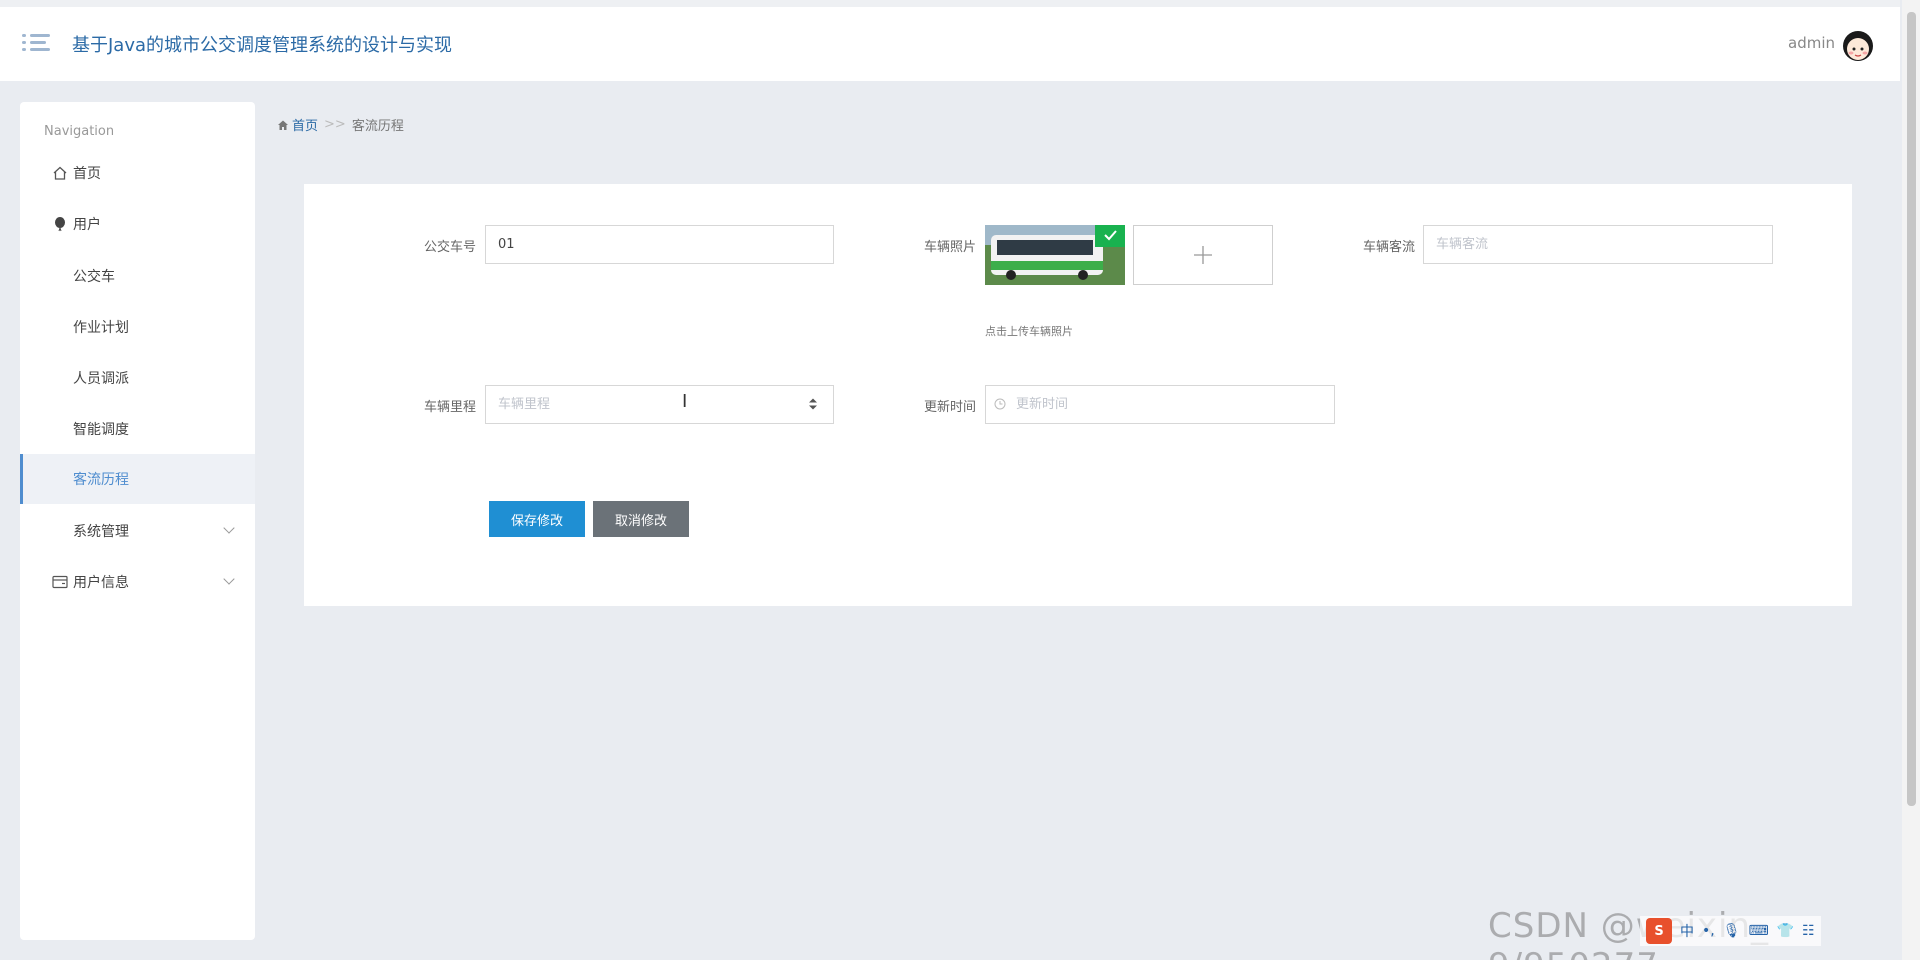  I want to click on nav-title: Navigation, so click(79, 131).